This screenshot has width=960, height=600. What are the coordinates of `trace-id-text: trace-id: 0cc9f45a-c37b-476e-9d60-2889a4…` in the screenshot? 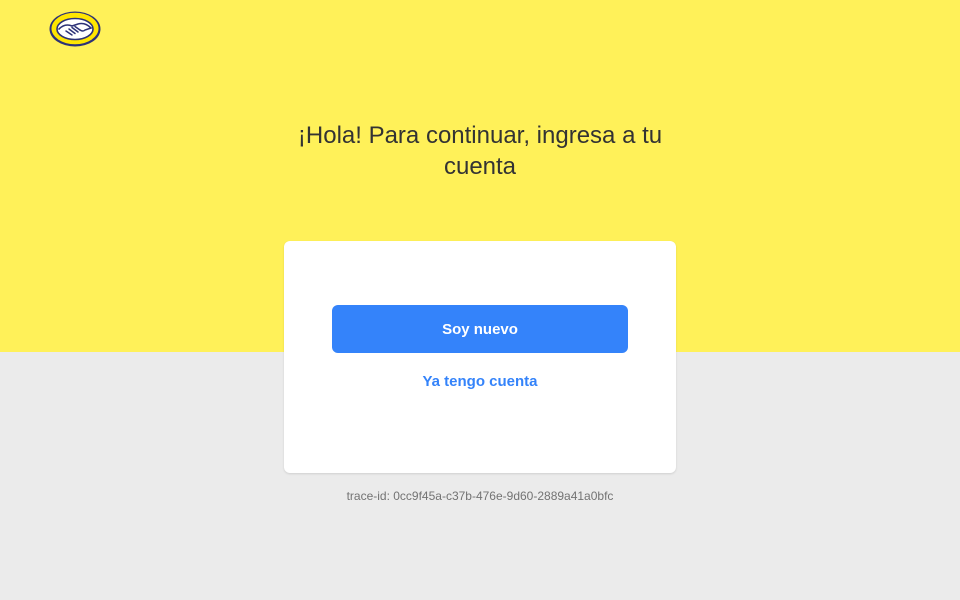 It's located at (480, 496).